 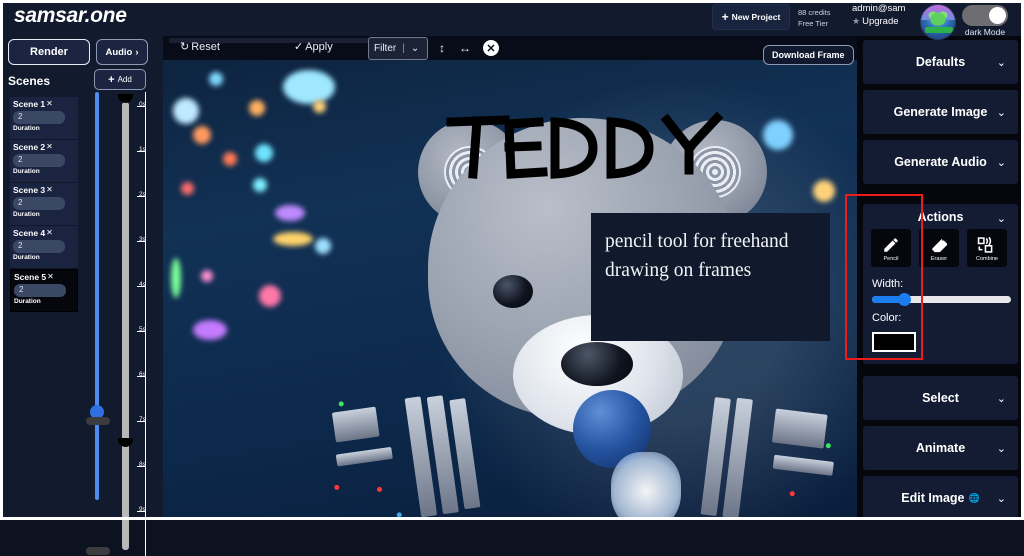 What do you see at coordinates (122, 52) in the screenshot?
I see `audio-button: Audio ›` at bounding box center [122, 52].